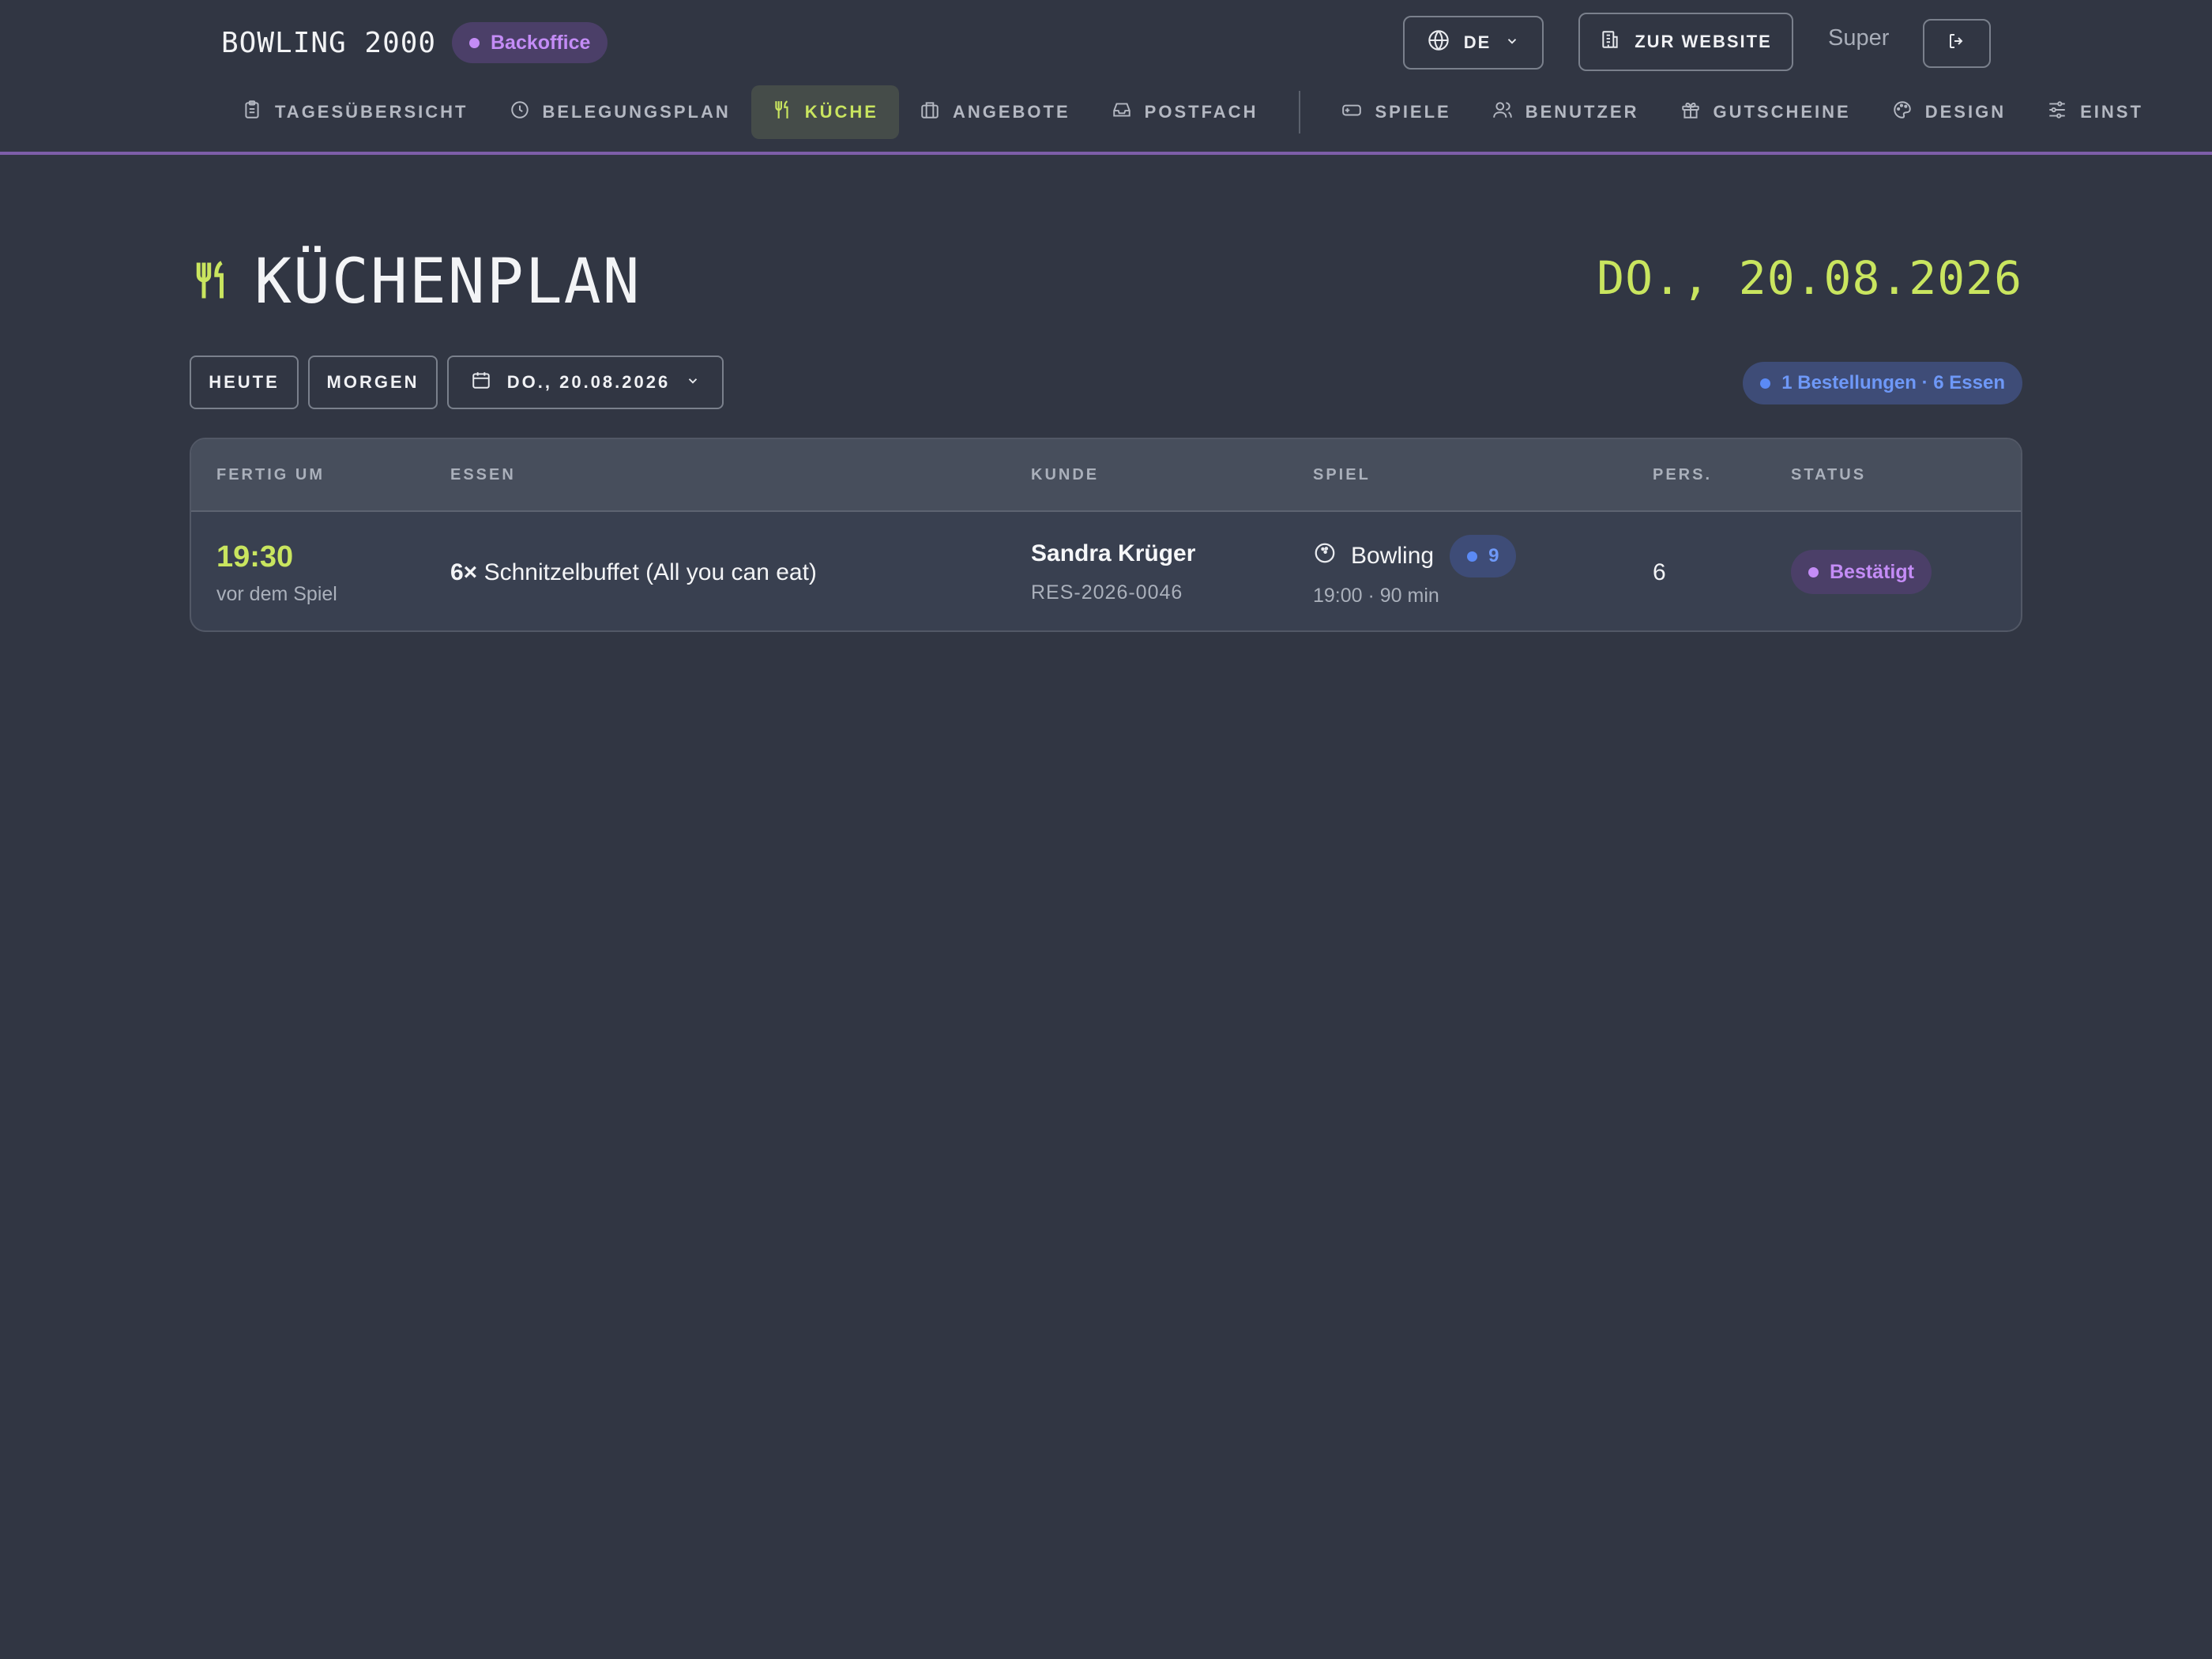 The height and width of the screenshot is (1659, 2212). Describe the element at coordinates (1682, 475) in the screenshot. I see `column-header-pers: PERS.` at that location.